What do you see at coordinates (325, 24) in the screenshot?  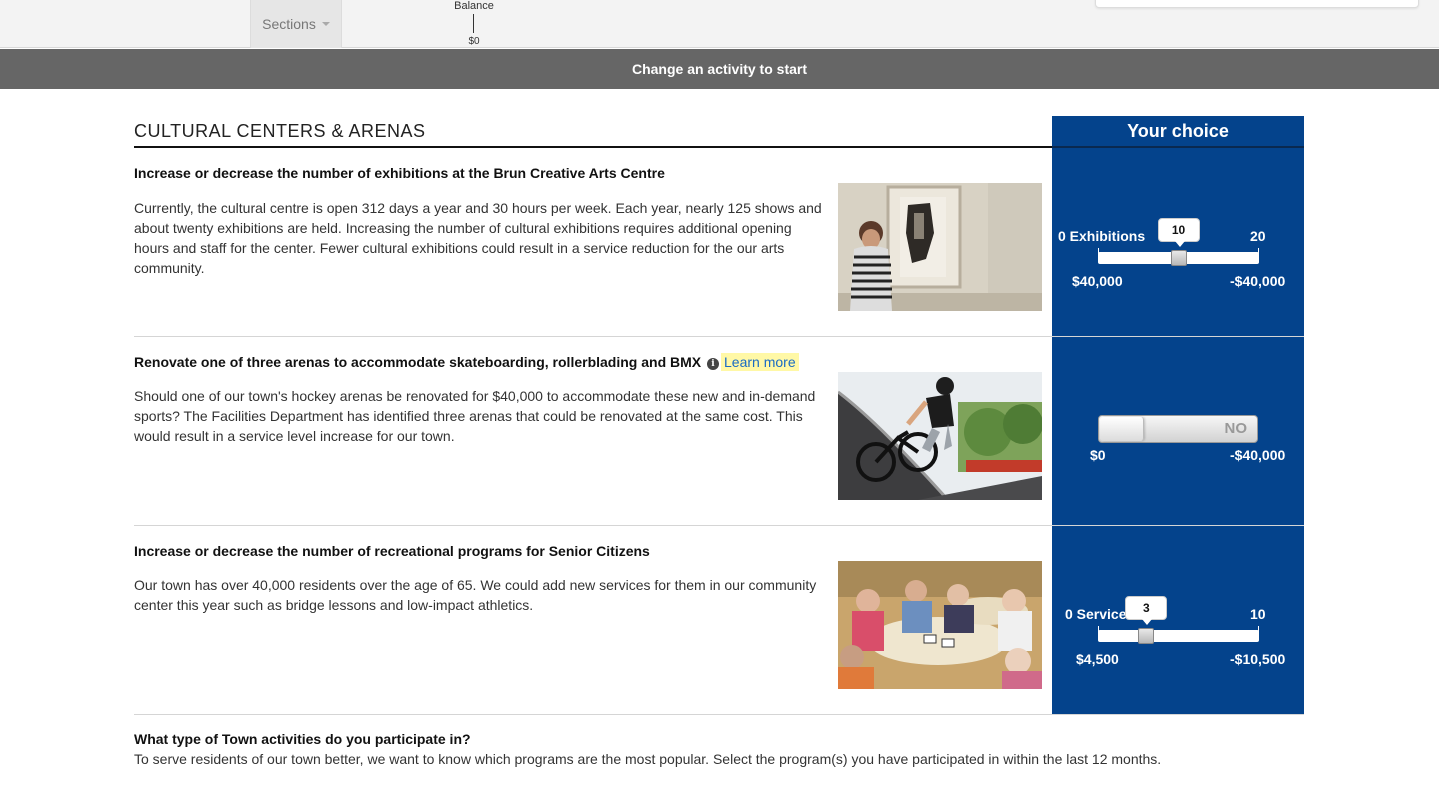 I see `chevron-down-icon` at bounding box center [325, 24].